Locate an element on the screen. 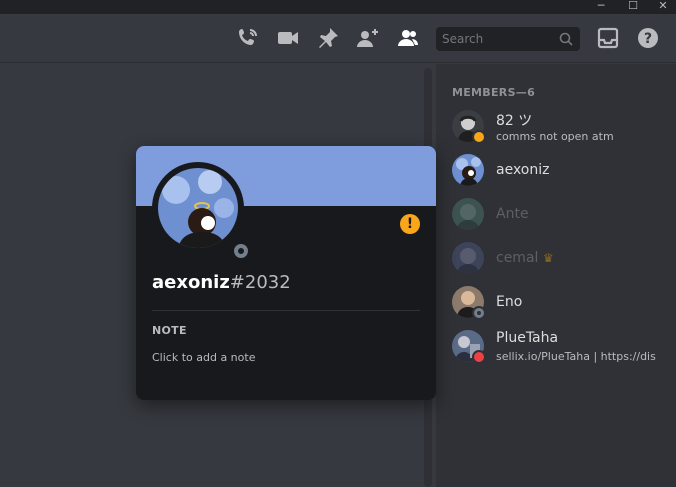 The image size is (676, 487). help-icon: ? is located at coordinates (648, 38).